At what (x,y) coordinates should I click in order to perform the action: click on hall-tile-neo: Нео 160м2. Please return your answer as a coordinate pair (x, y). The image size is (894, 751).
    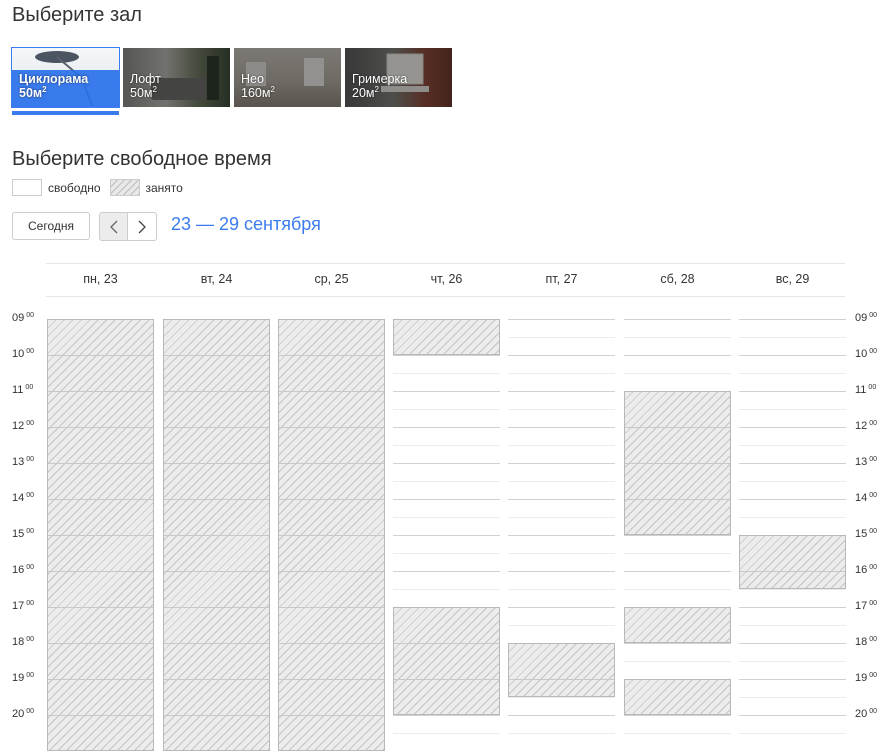
    Looking at the image, I should click on (287, 77).